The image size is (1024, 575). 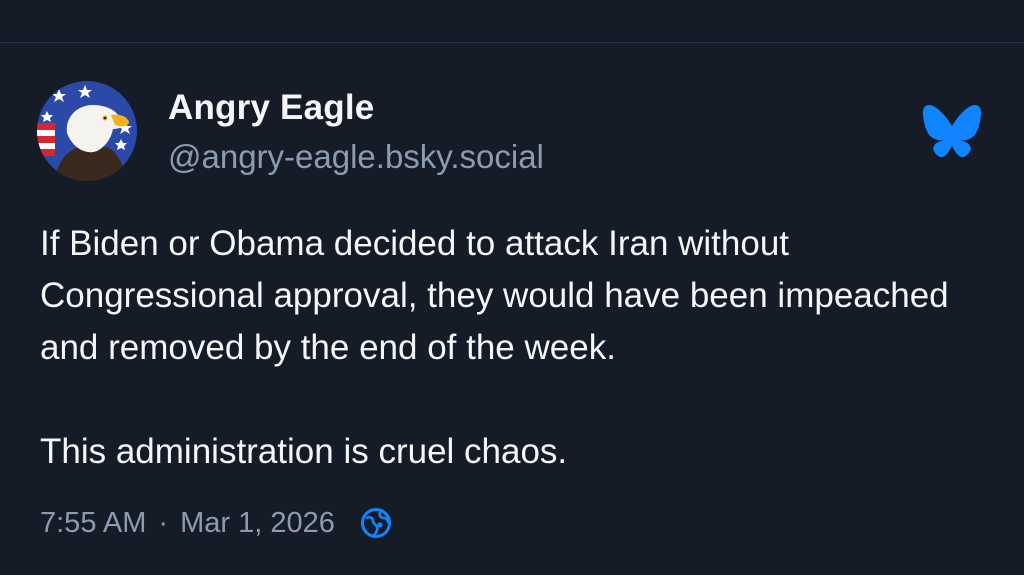 I want to click on post-date: Mar 1, 2026, so click(x=257, y=523).